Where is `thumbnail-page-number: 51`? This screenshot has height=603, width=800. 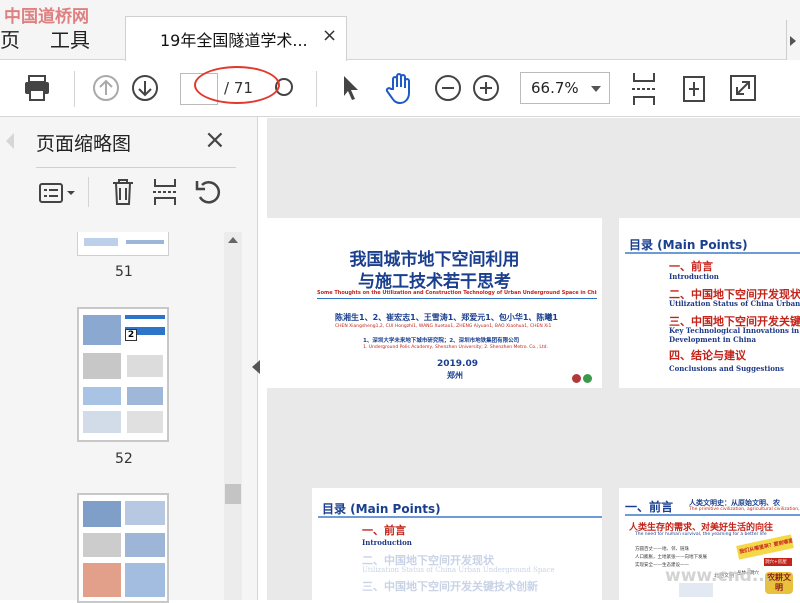
thumbnail-page-number: 51 is located at coordinates (124, 272).